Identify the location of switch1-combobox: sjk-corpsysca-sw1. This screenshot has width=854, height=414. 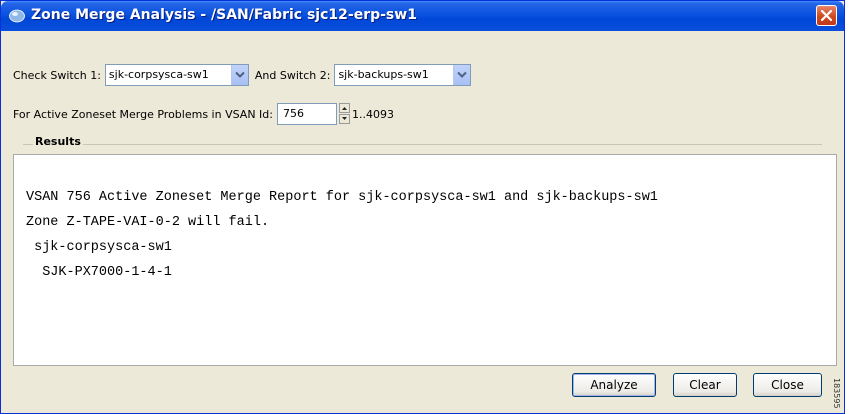
(176, 75).